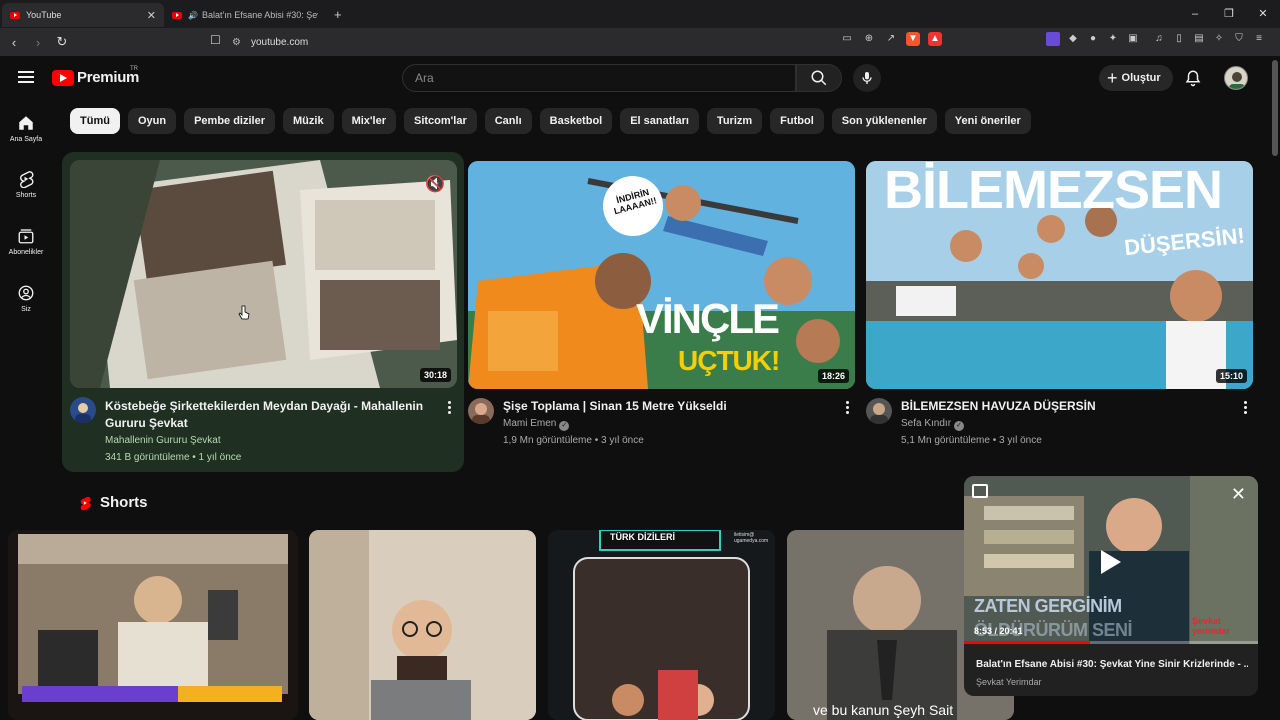  I want to click on video-overlay-text: ZATEN GERGİNİM, so click(1048, 606).